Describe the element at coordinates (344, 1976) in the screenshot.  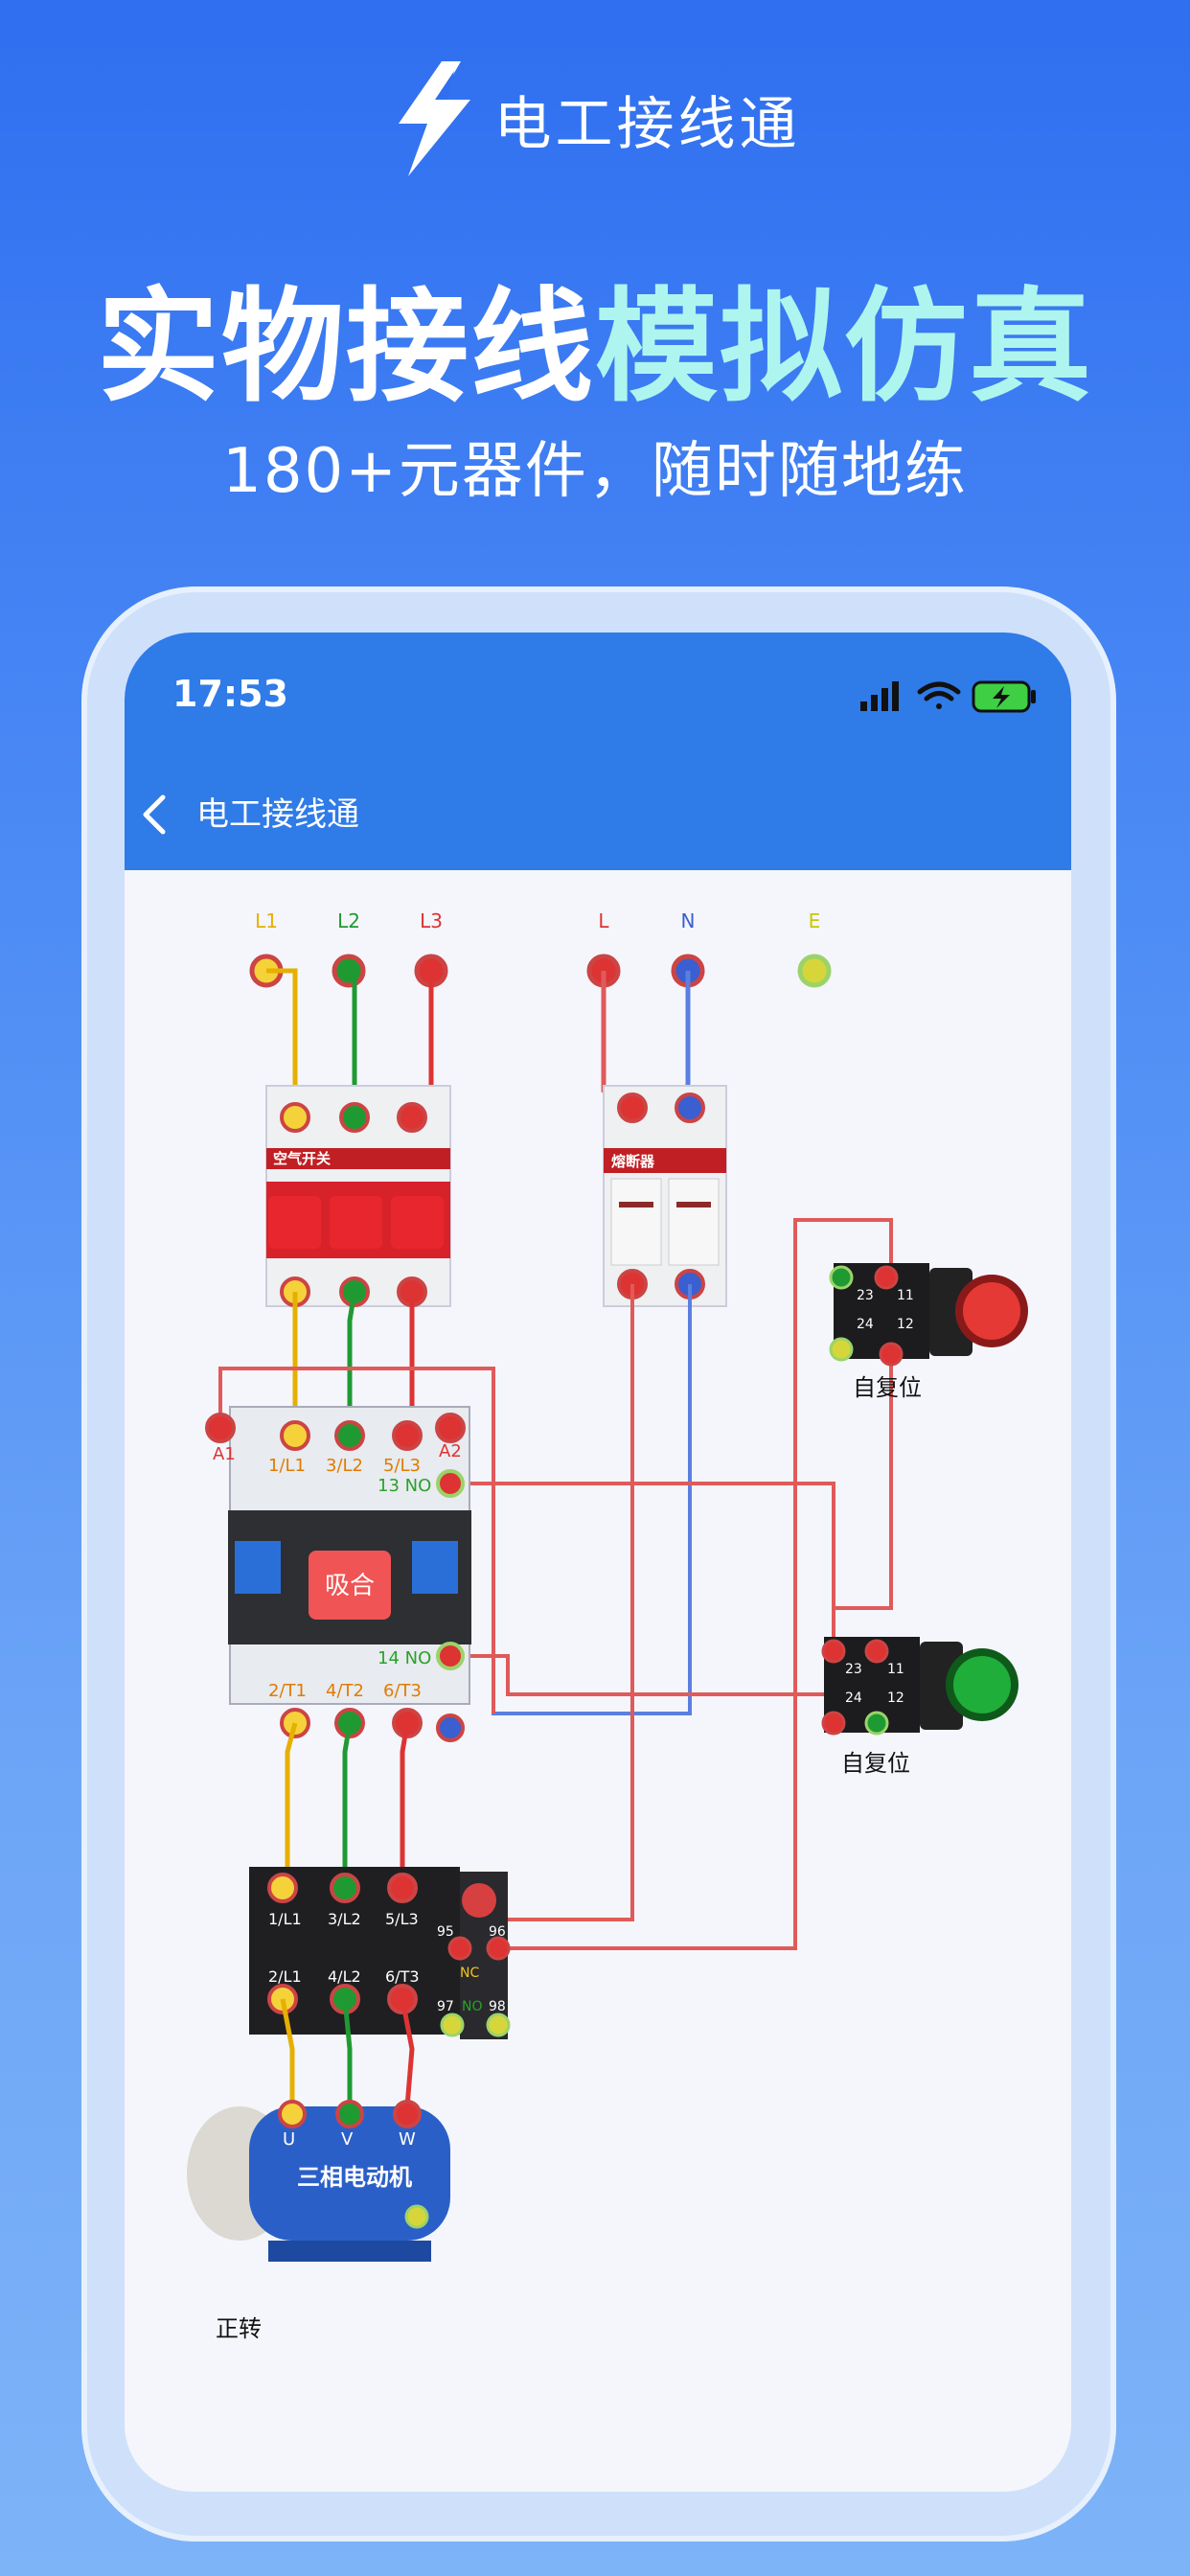
I see `overload-out2: 4/L2` at that location.